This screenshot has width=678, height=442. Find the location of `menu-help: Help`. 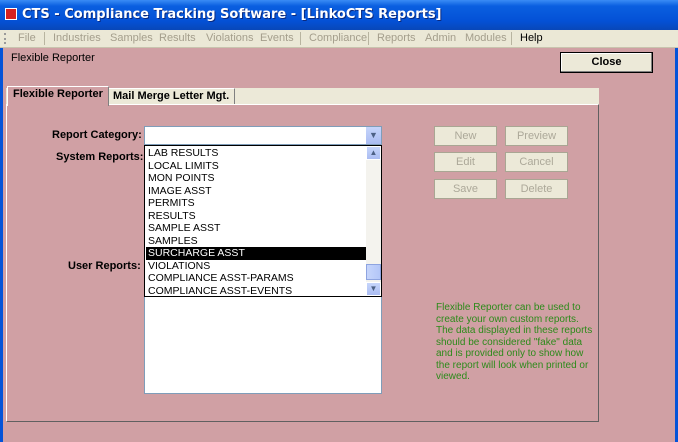

menu-help: Help is located at coordinates (531, 38).